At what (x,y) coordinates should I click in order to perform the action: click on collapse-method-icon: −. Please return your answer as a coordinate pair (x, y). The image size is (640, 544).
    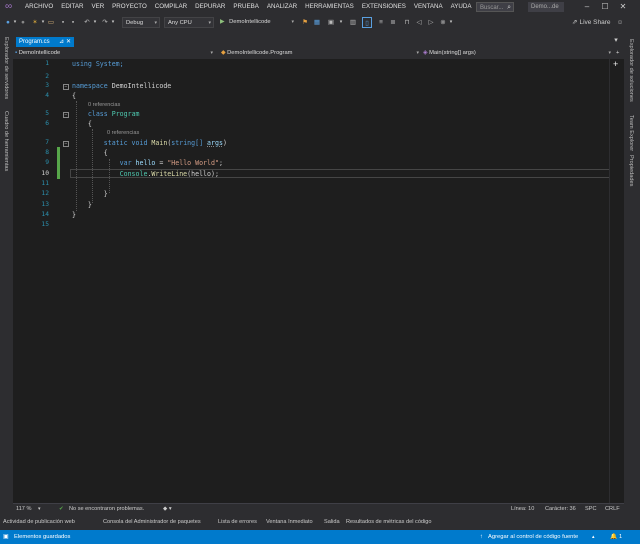
    Looking at the image, I should click on (66, 144).